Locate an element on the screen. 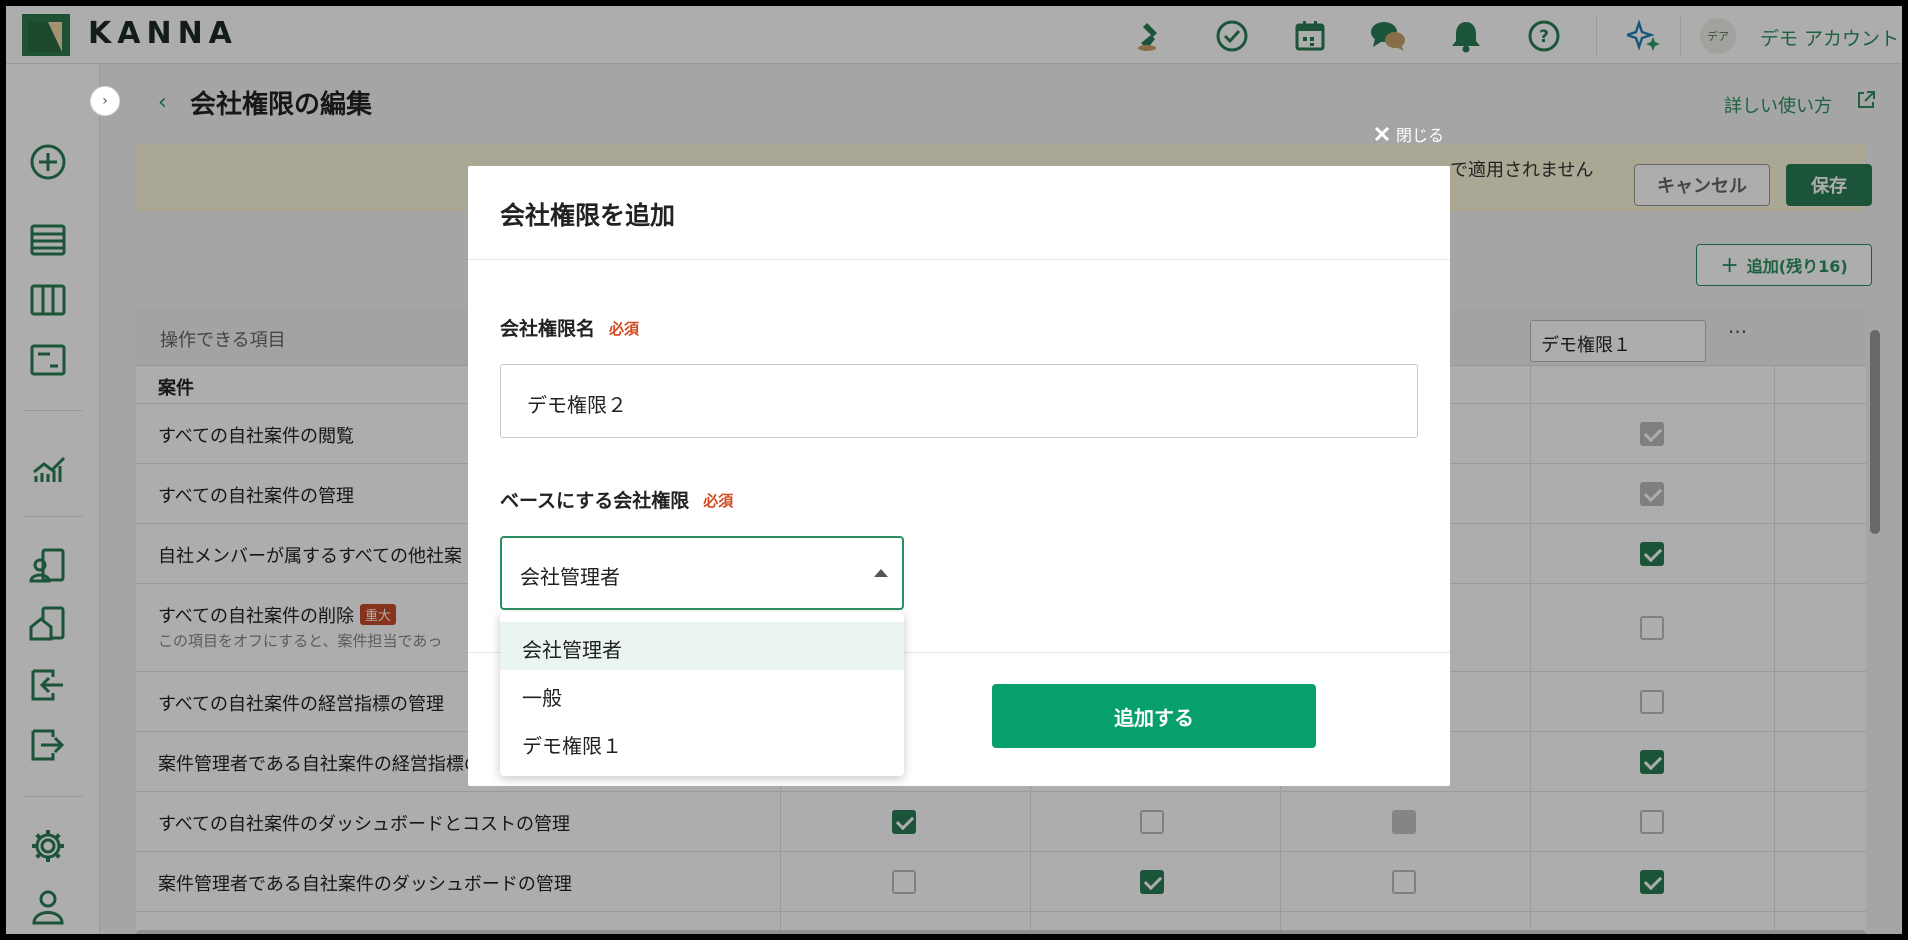  base-permission-select: 会社管理者 is located at coordinates (702, 573).